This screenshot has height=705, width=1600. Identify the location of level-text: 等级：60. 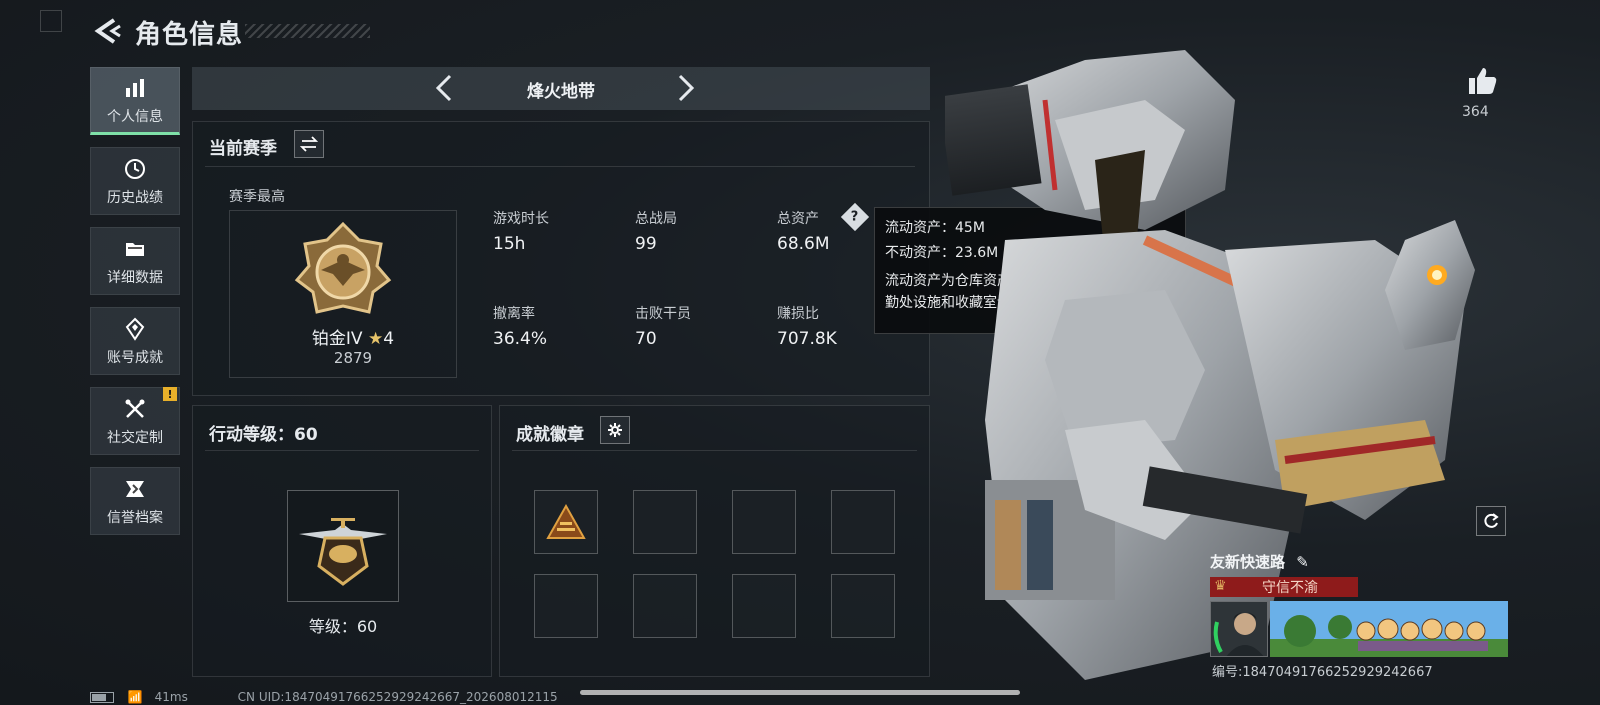
(343, 626).